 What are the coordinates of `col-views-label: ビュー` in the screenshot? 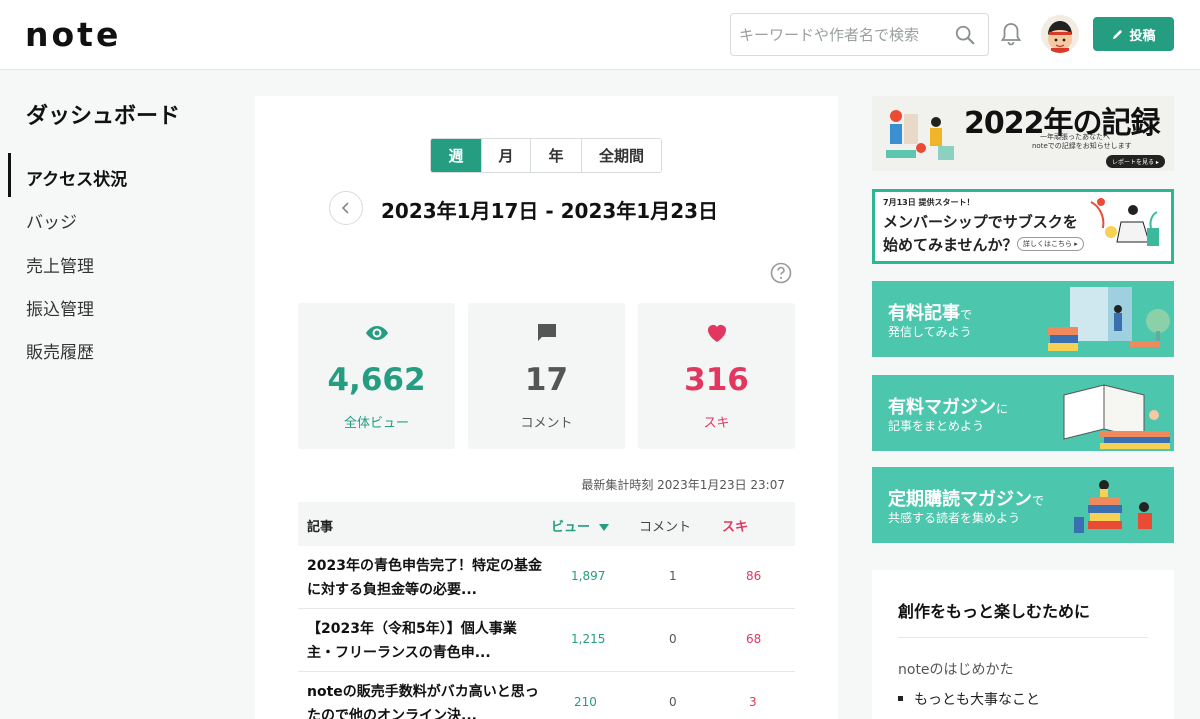 It's located at (571, 527).